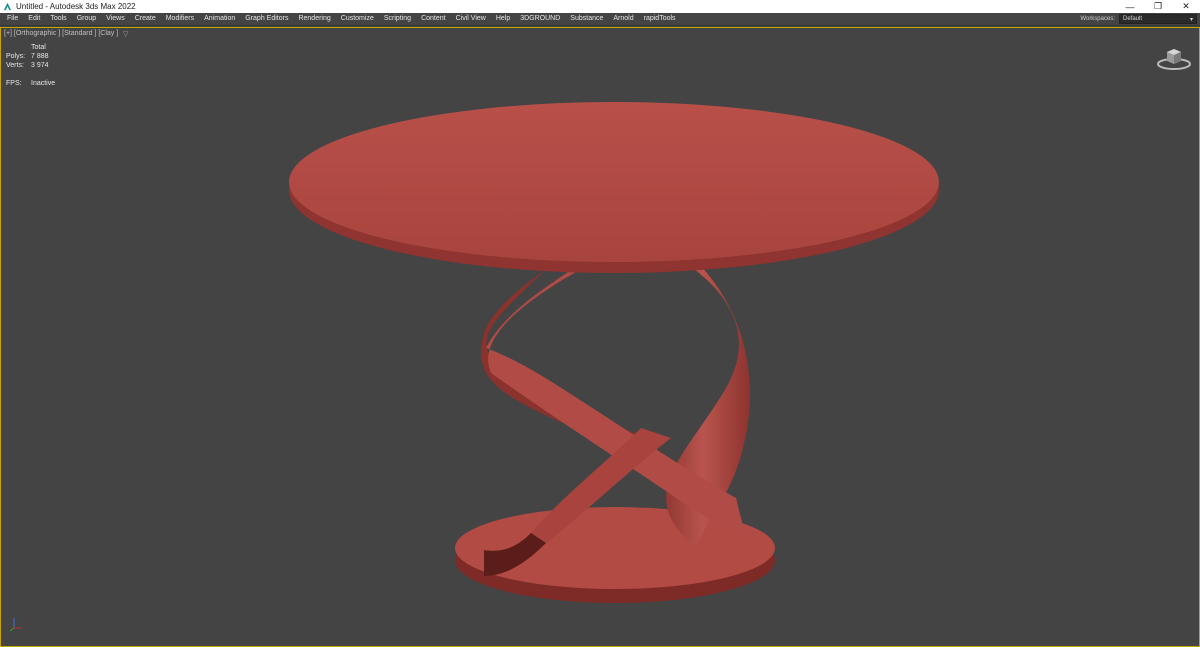 The width and height of the screenshot is (1200, 647). I want to click on menu-arnold: Arnold, so click(623, 19).